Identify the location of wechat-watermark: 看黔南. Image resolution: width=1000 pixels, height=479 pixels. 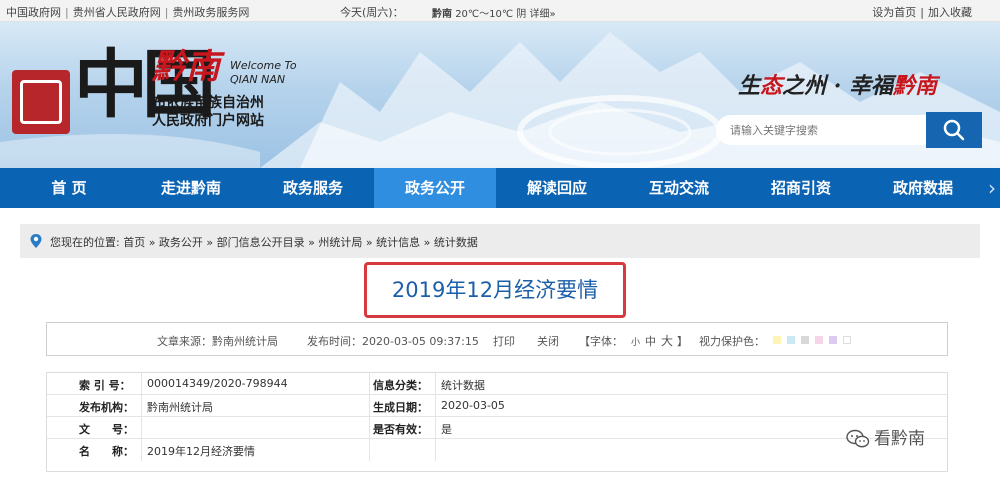
(885, 436).